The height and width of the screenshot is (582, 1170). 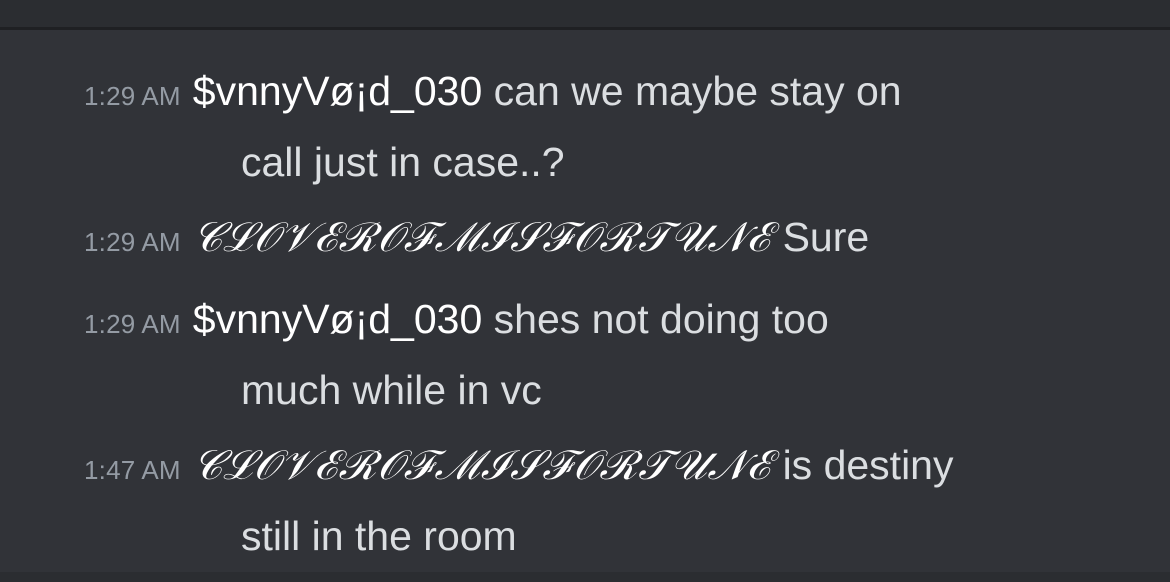 I want to click on message-text-continued: much while in vc, so click(x=391, y=390).